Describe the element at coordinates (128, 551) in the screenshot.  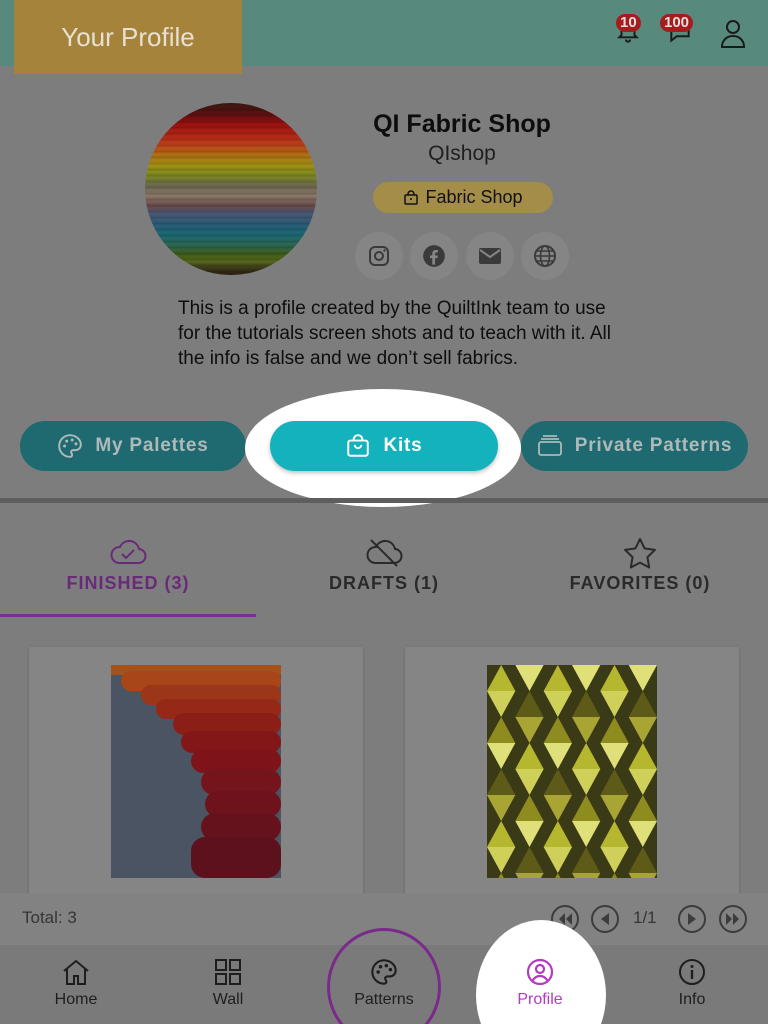
I see `cloud-check-icon` at that location.